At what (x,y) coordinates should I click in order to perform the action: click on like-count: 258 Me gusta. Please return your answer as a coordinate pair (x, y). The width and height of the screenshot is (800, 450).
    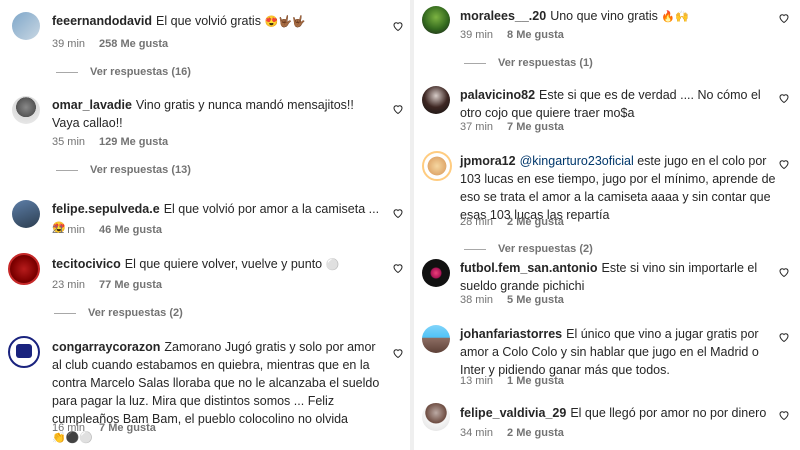
    Looking at the image, I should click on (133, 44).